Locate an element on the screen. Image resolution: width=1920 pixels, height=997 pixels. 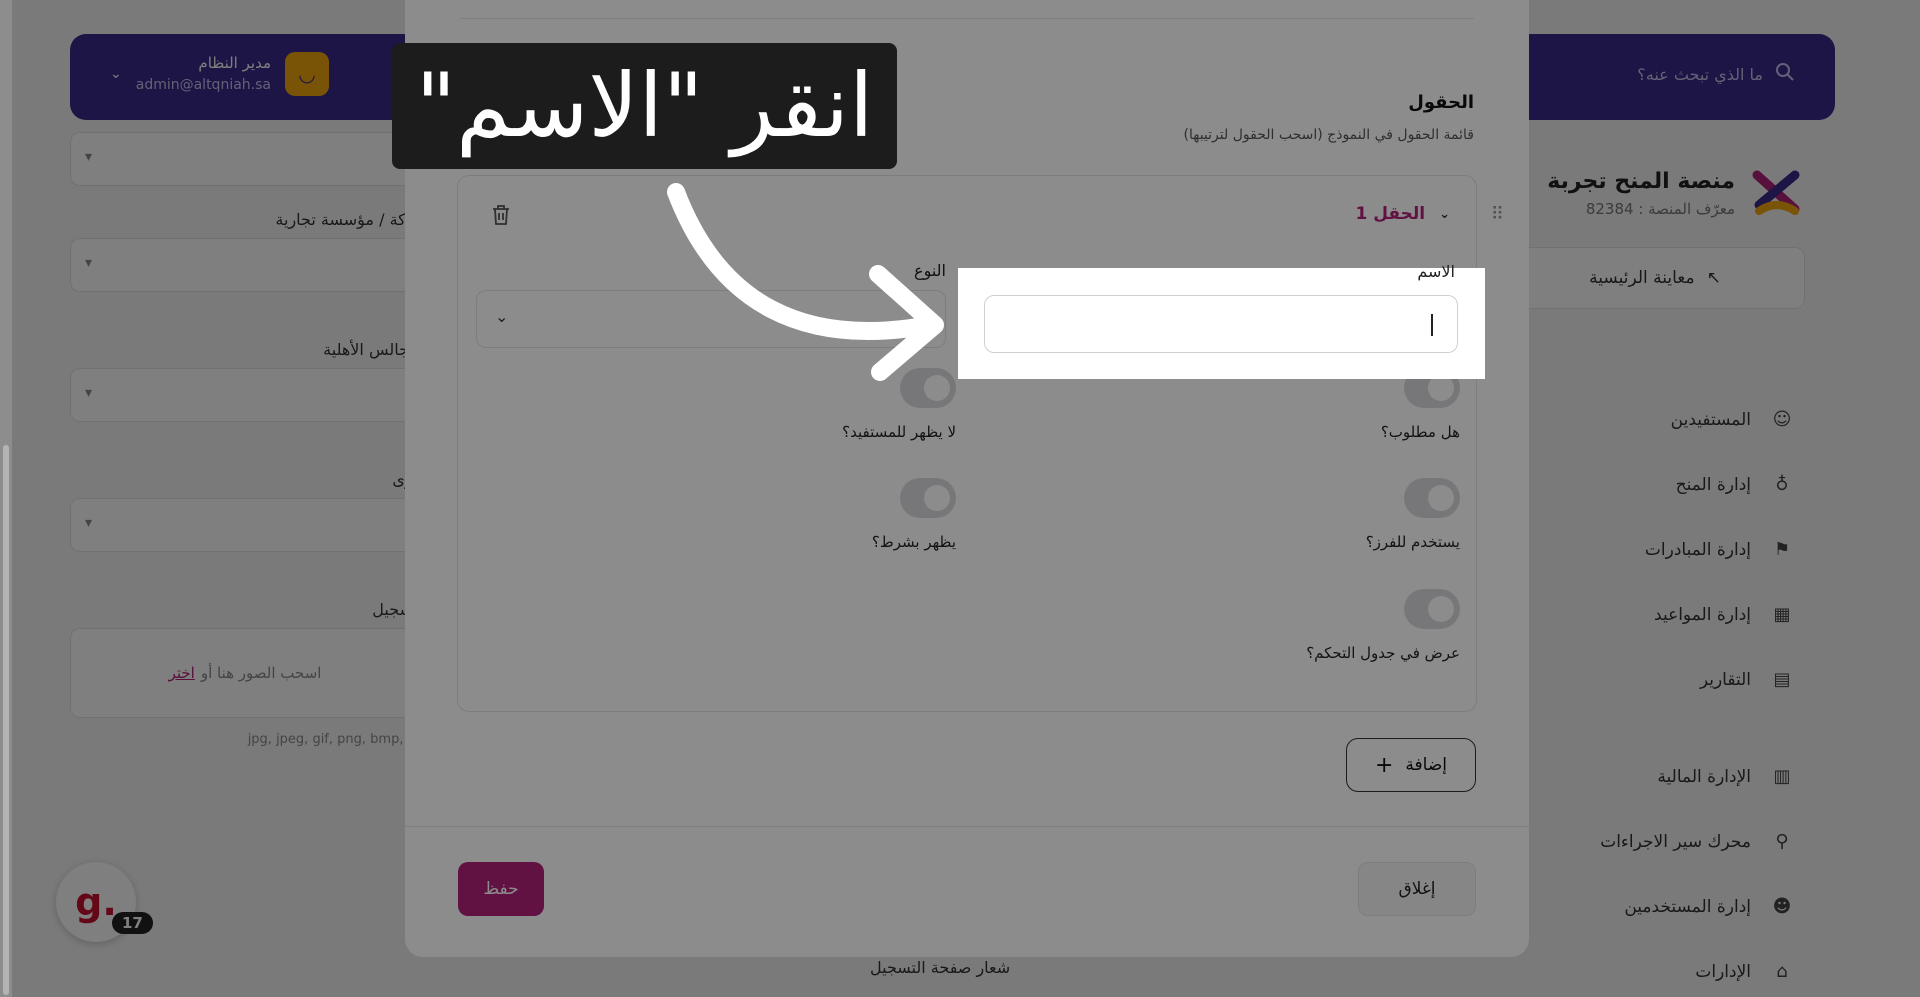
text-caret is located at coordinates (1432, 325).